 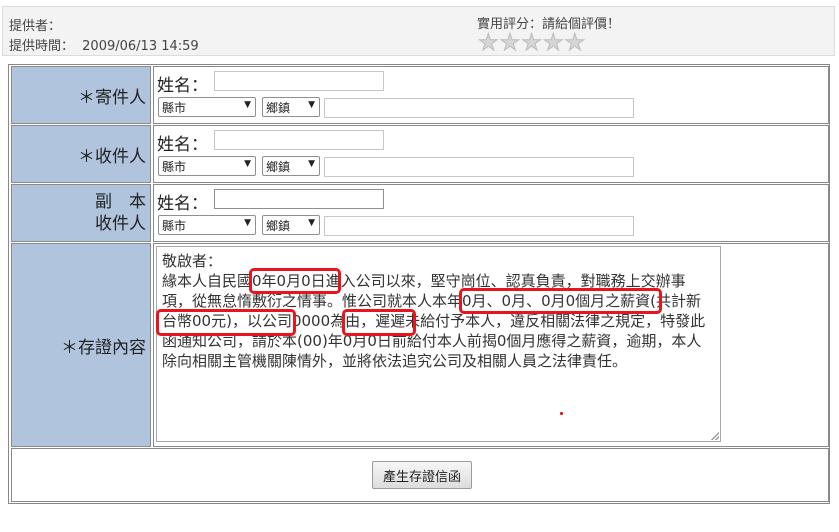 I want to click on recipient-town-value: 鄉鎮, so click(x=278, y=167).